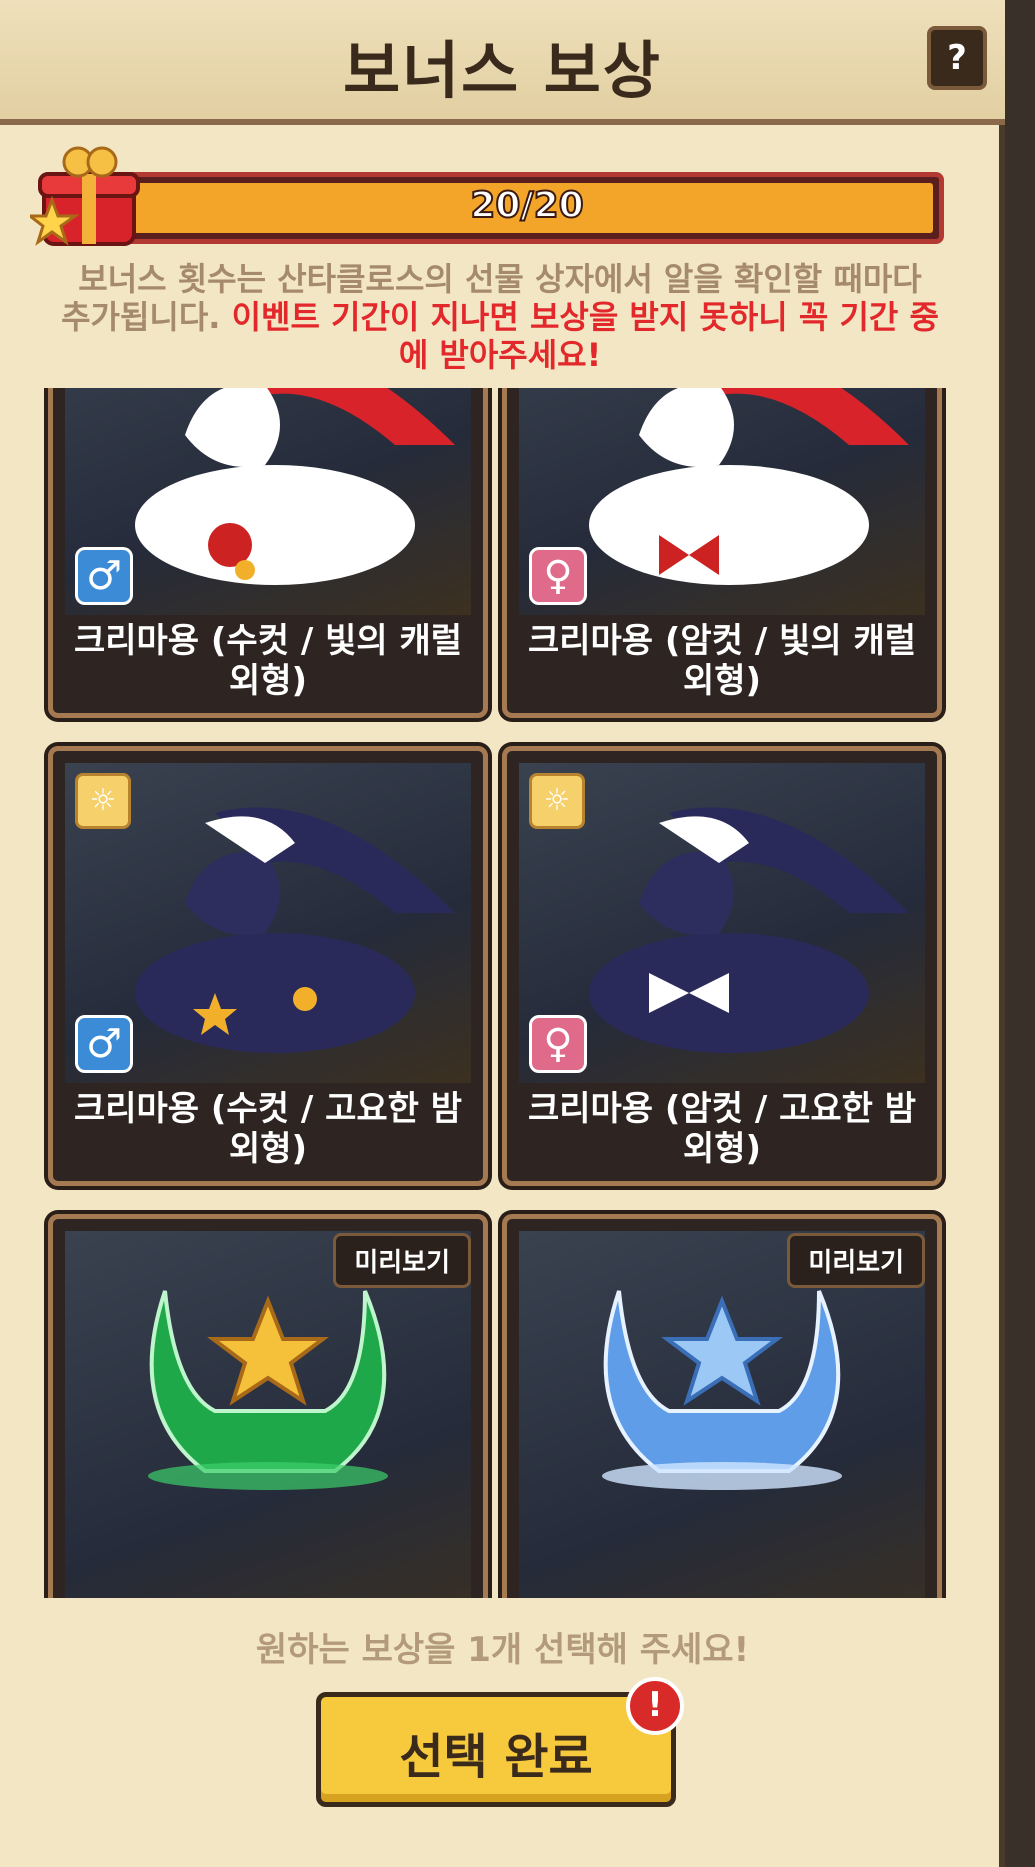  Describe the element at coordinates (502, 70) in the screenshot. I see `page-title: 보너스 보상` at that location.